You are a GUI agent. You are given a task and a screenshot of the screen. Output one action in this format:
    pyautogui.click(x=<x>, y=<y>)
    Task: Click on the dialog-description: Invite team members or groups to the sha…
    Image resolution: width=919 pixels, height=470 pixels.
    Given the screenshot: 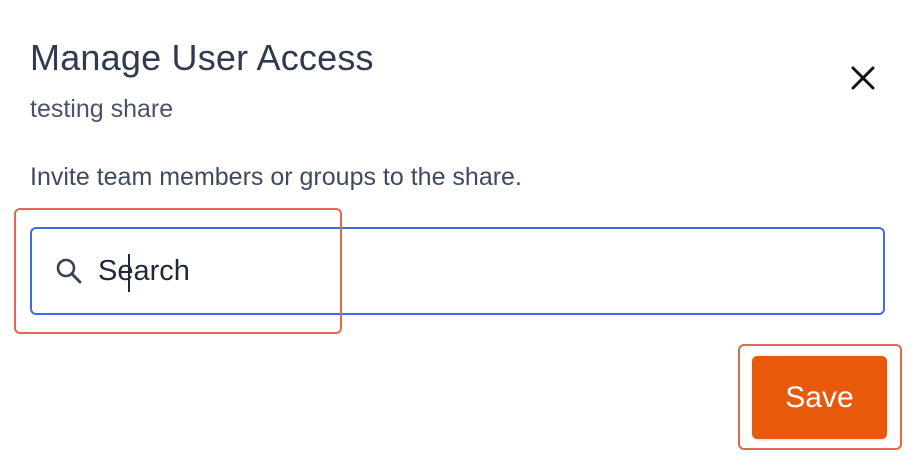 What is the action you would take?
    pyautogui.click(x=276, y=177)
    